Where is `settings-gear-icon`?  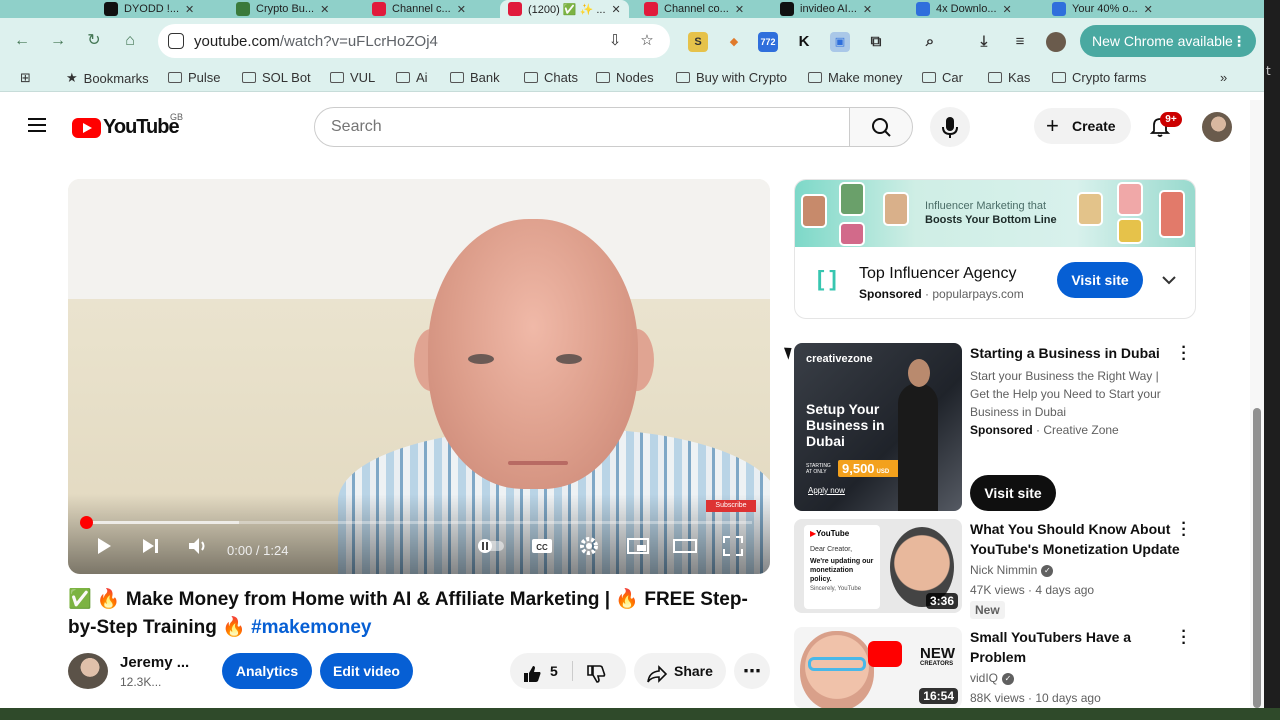 settings-gear-icon is located at coordinates (589, 548).